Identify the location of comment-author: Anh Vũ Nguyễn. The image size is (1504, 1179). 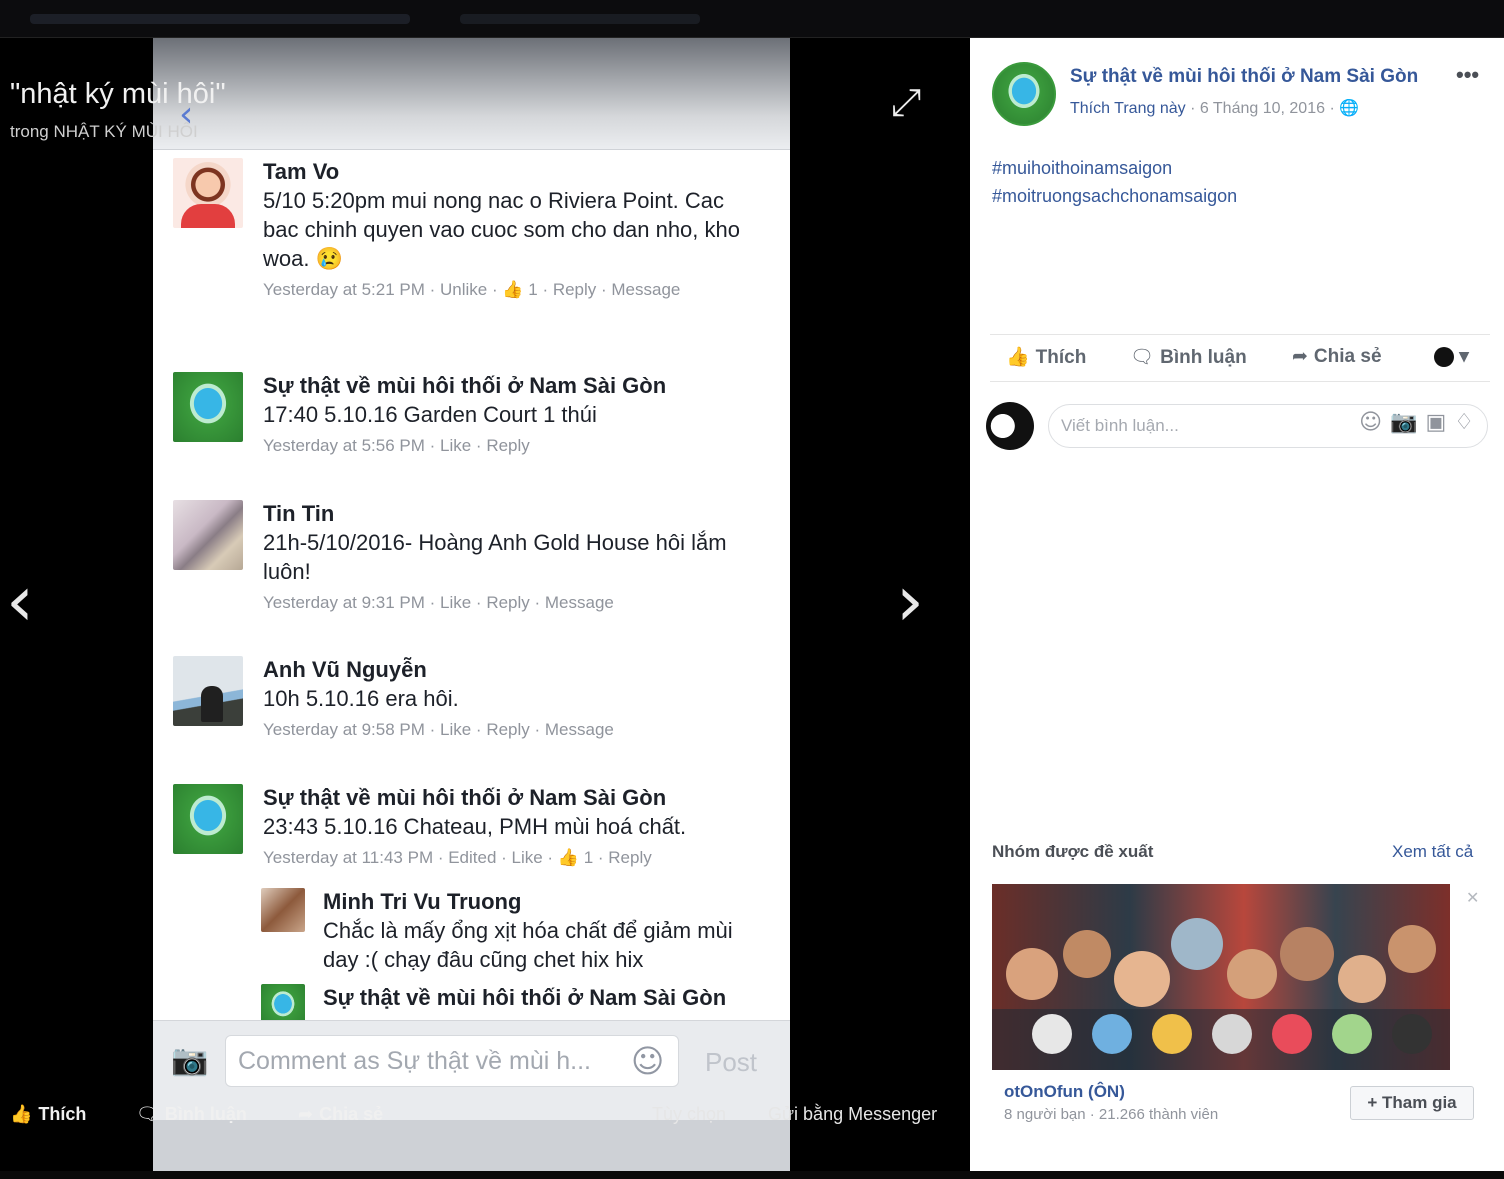
(345, 669).